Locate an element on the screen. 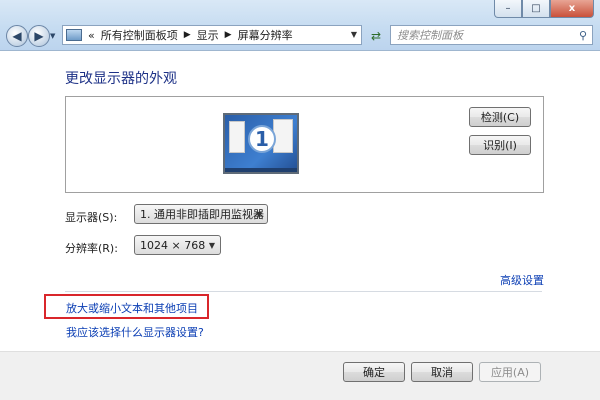 Image resolution: width=600 pixels, height=400 pixels. breadcrumb-display: 显示 is located at coordinates (208, 35).